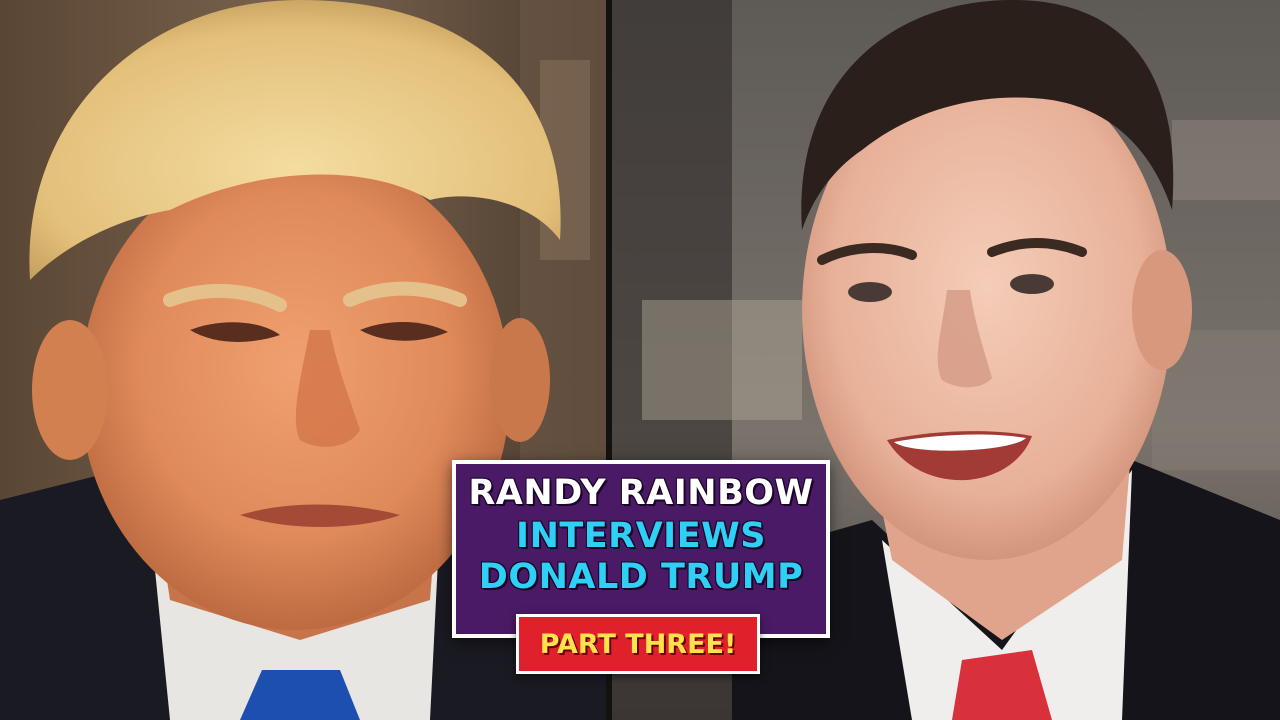  I want to click on part-badge: PART THREE!, so click(638, 644).